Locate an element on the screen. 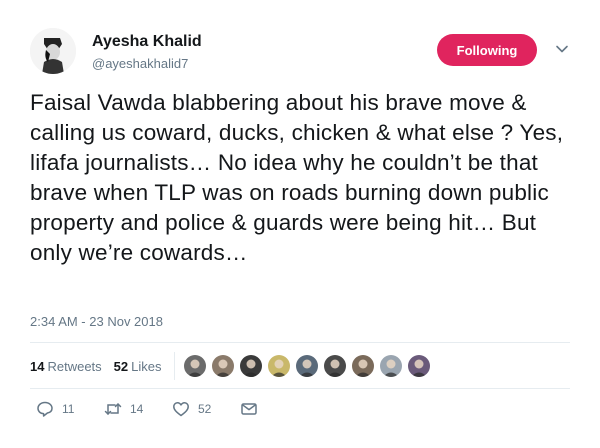  liker-avatars is located at coordinates (308, 366).